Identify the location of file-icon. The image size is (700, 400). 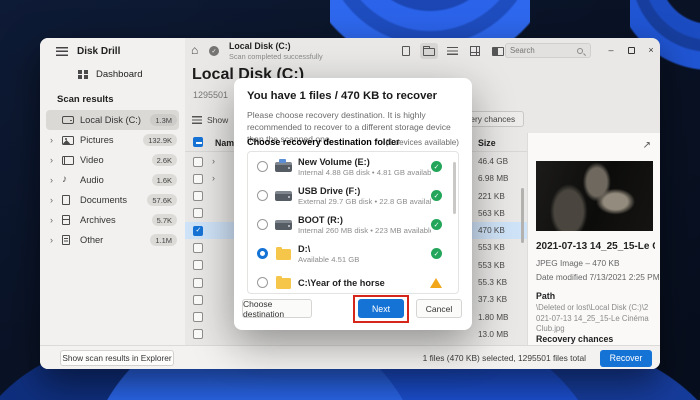
(406, 51).